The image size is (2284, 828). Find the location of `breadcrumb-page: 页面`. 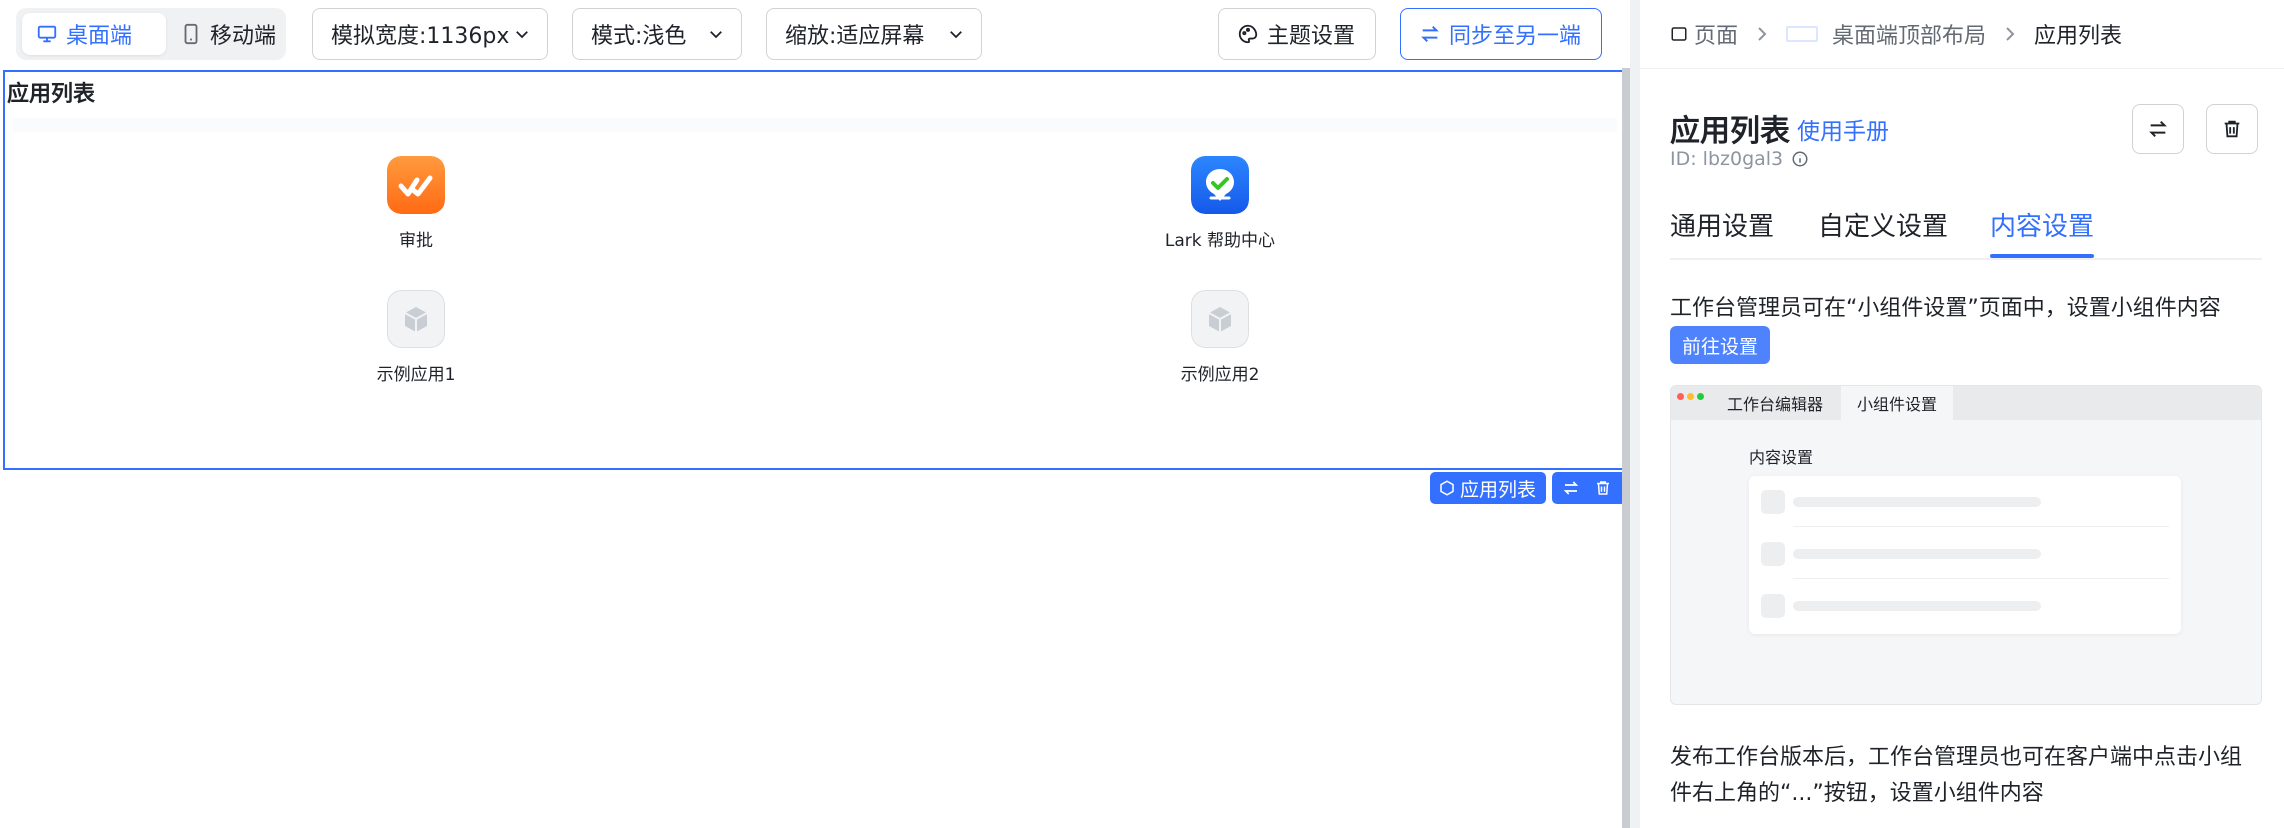

breadcrumb-page: 页面 is located at coordinates (1716, 34).